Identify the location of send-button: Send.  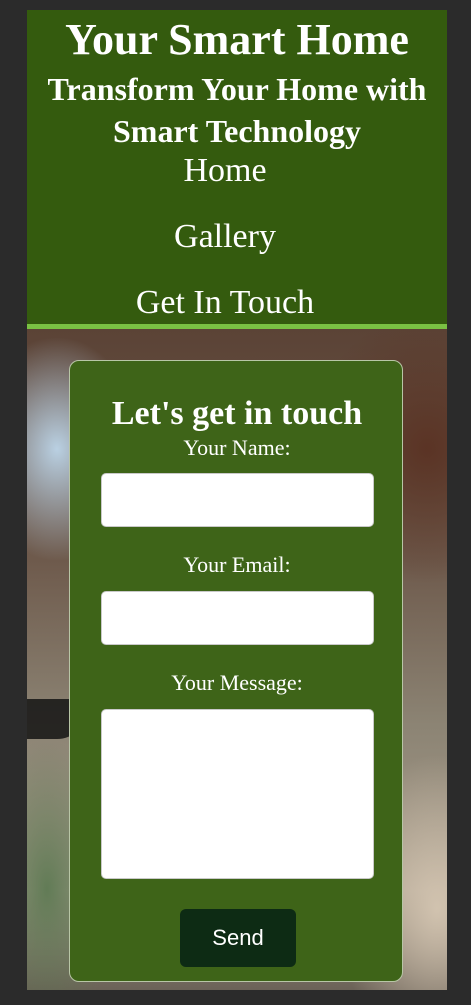
(238, 938).